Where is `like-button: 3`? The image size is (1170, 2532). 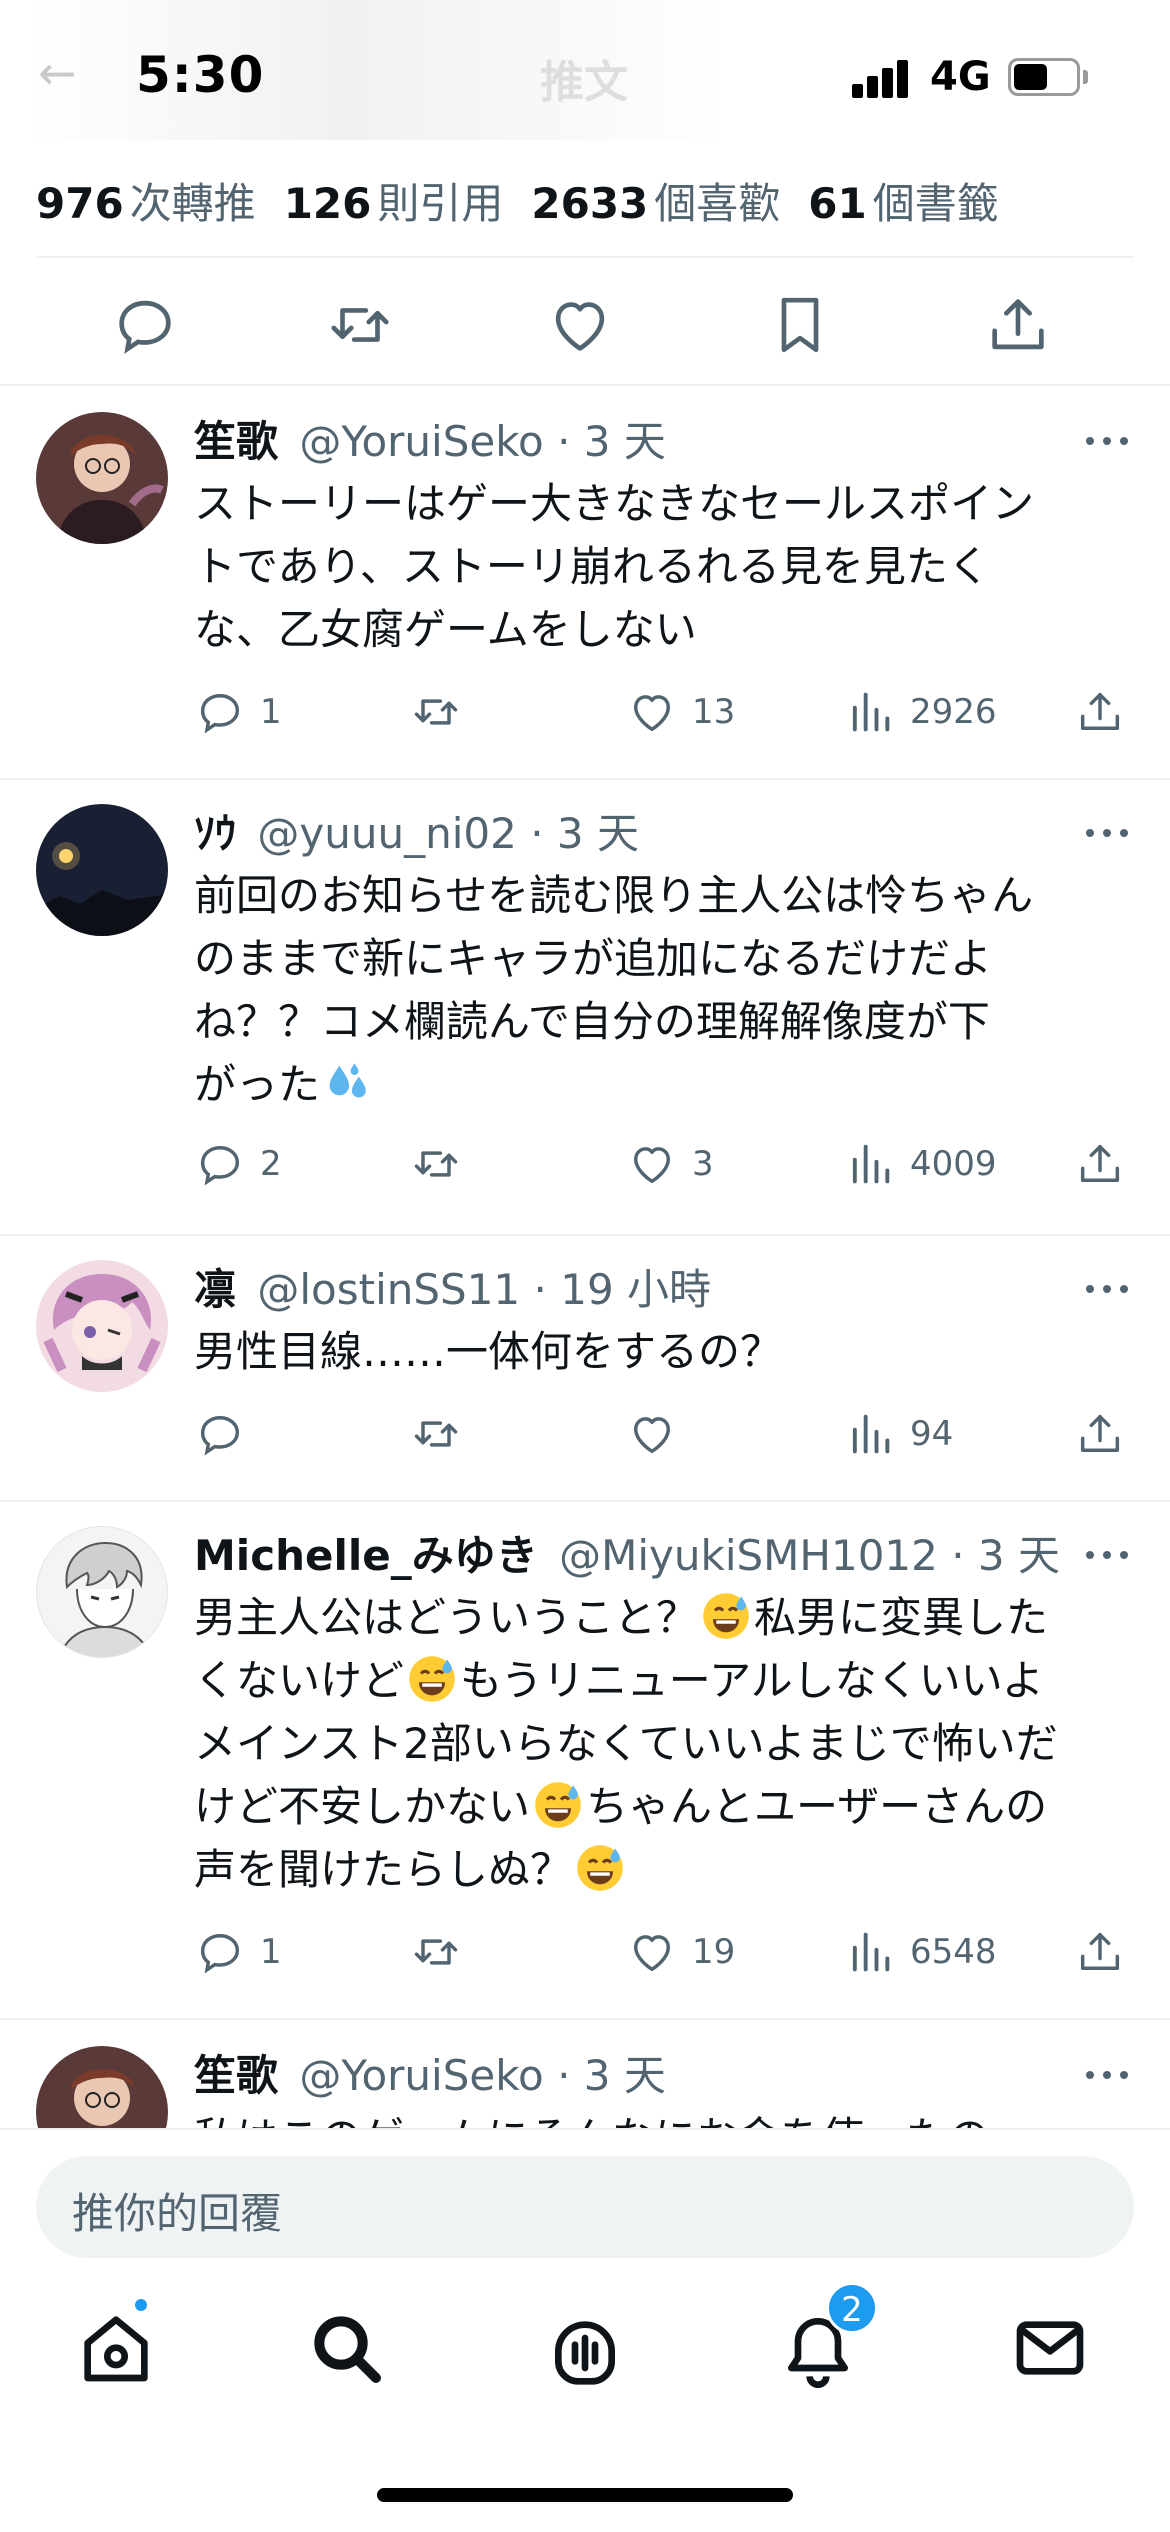
like-button: 3 is located at coordinates (670, 1164).